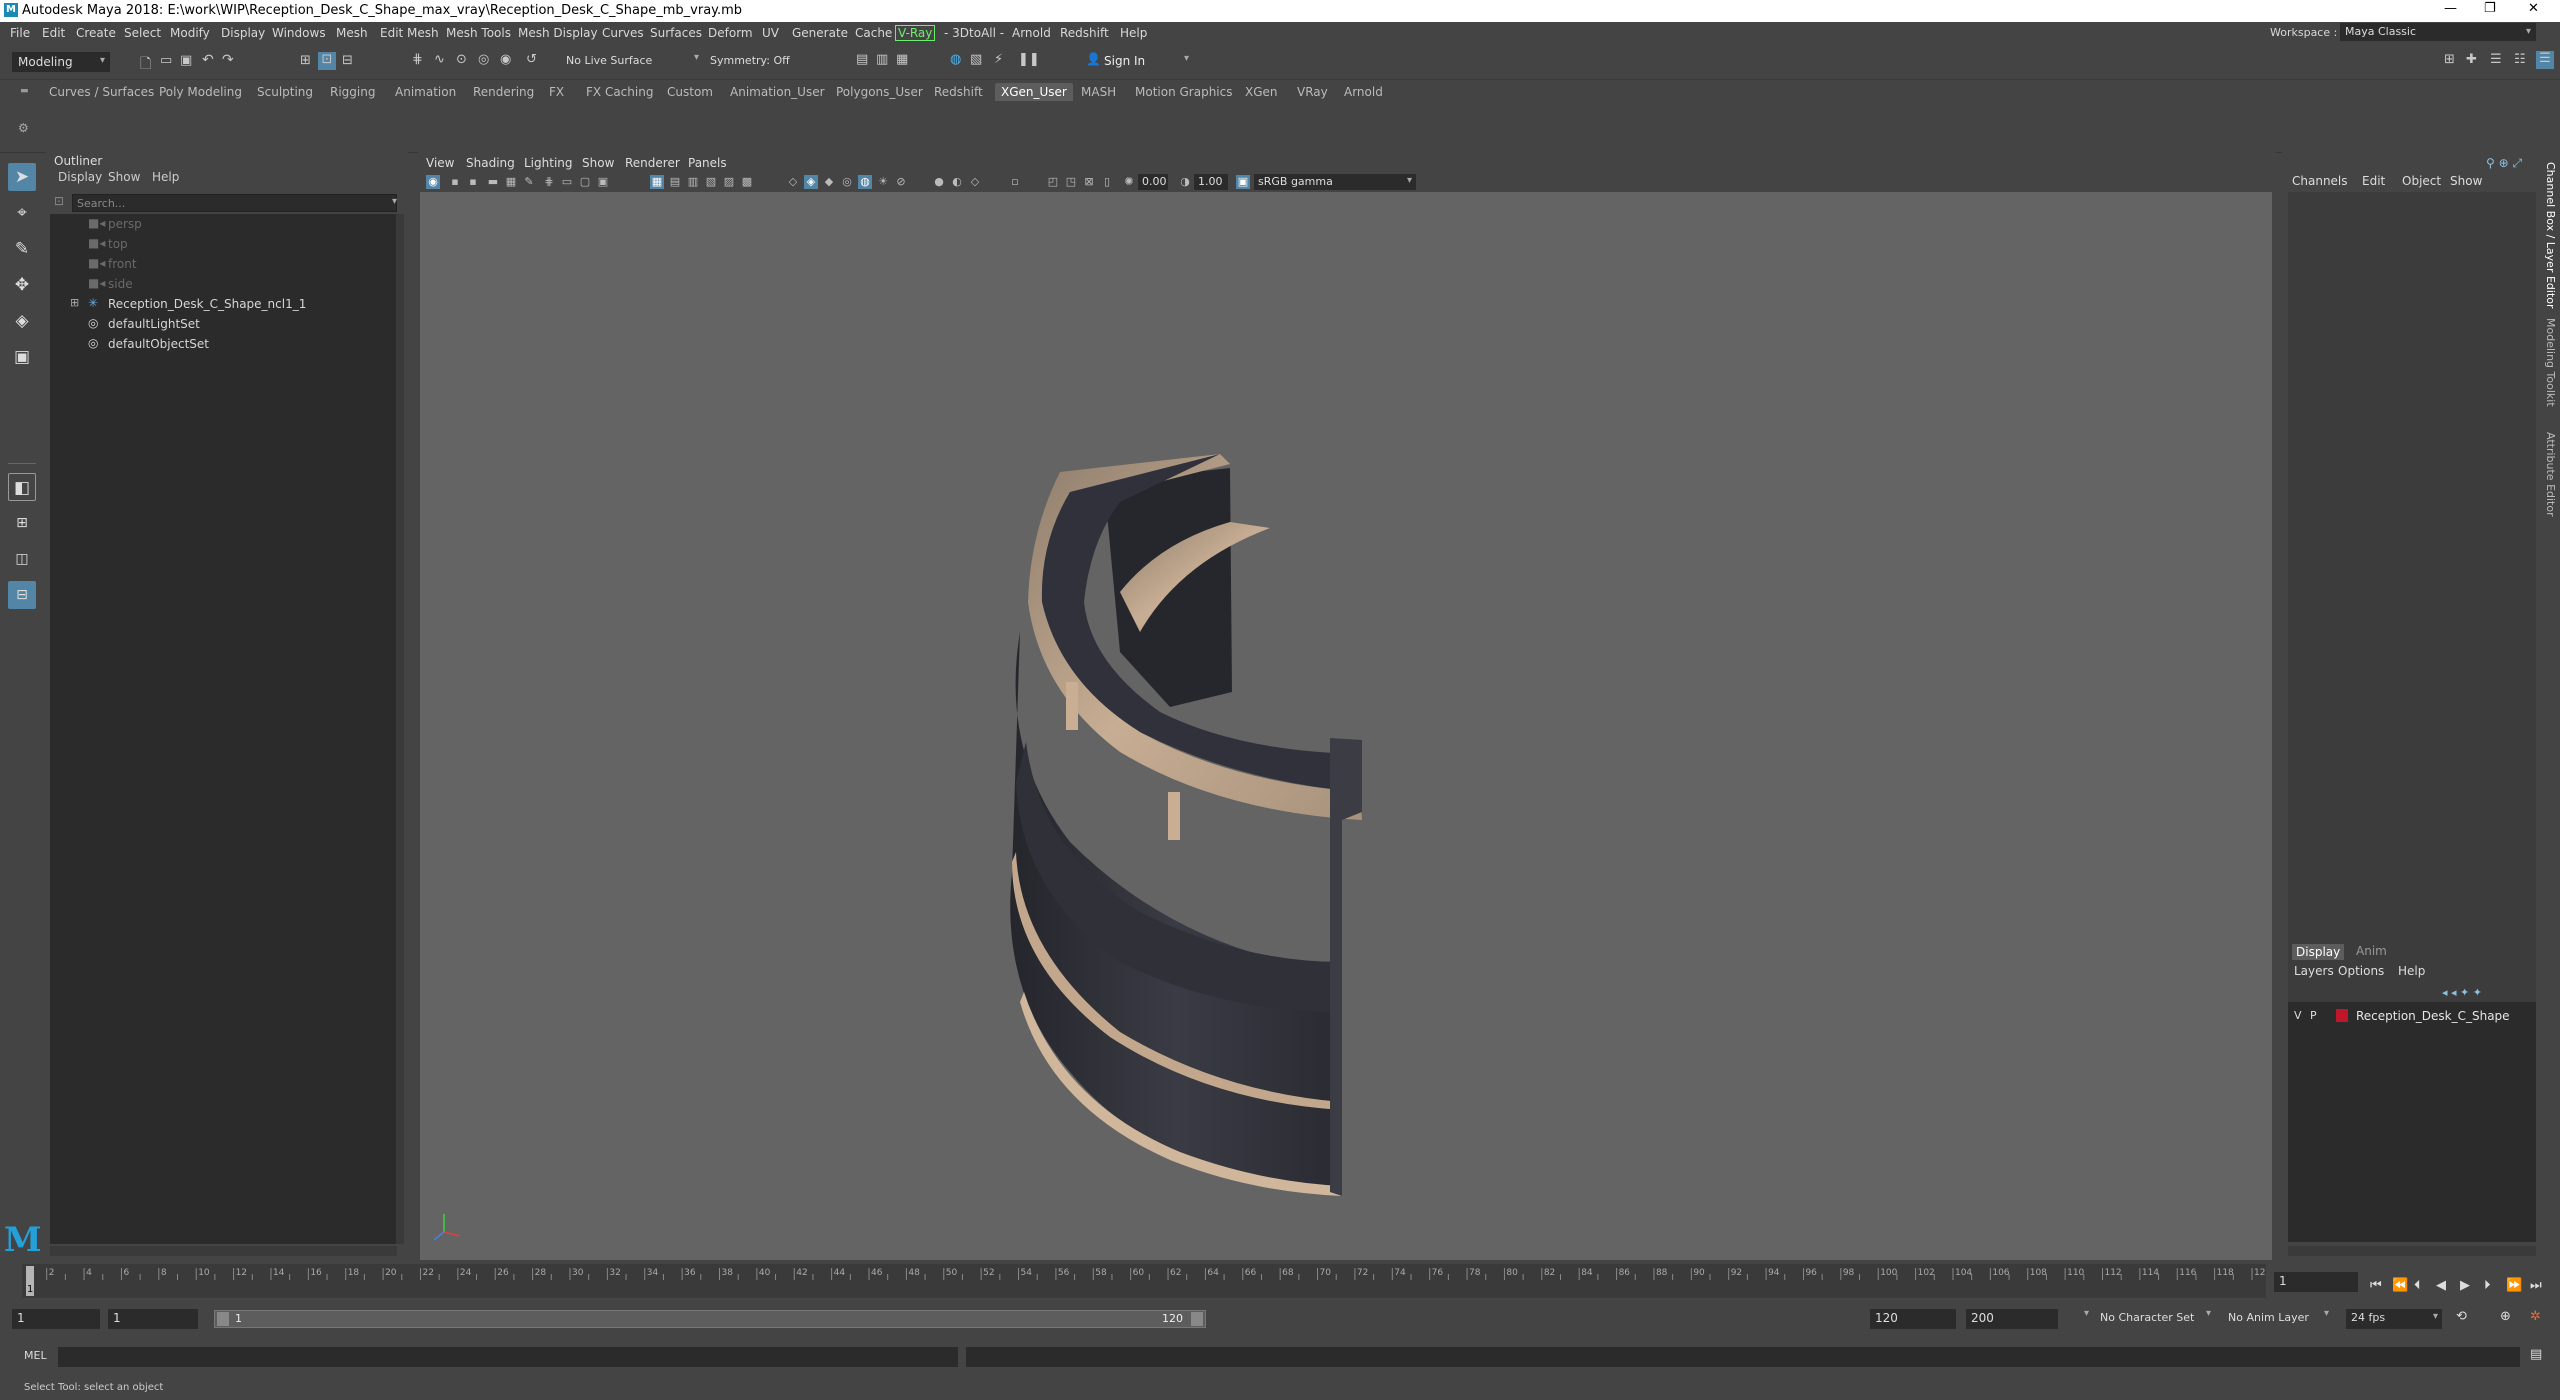  What do you see at coordinates (676, 33) in the screenshot?
I see `menu-surfaces: Surfaces` at bounding box center [676, 33].